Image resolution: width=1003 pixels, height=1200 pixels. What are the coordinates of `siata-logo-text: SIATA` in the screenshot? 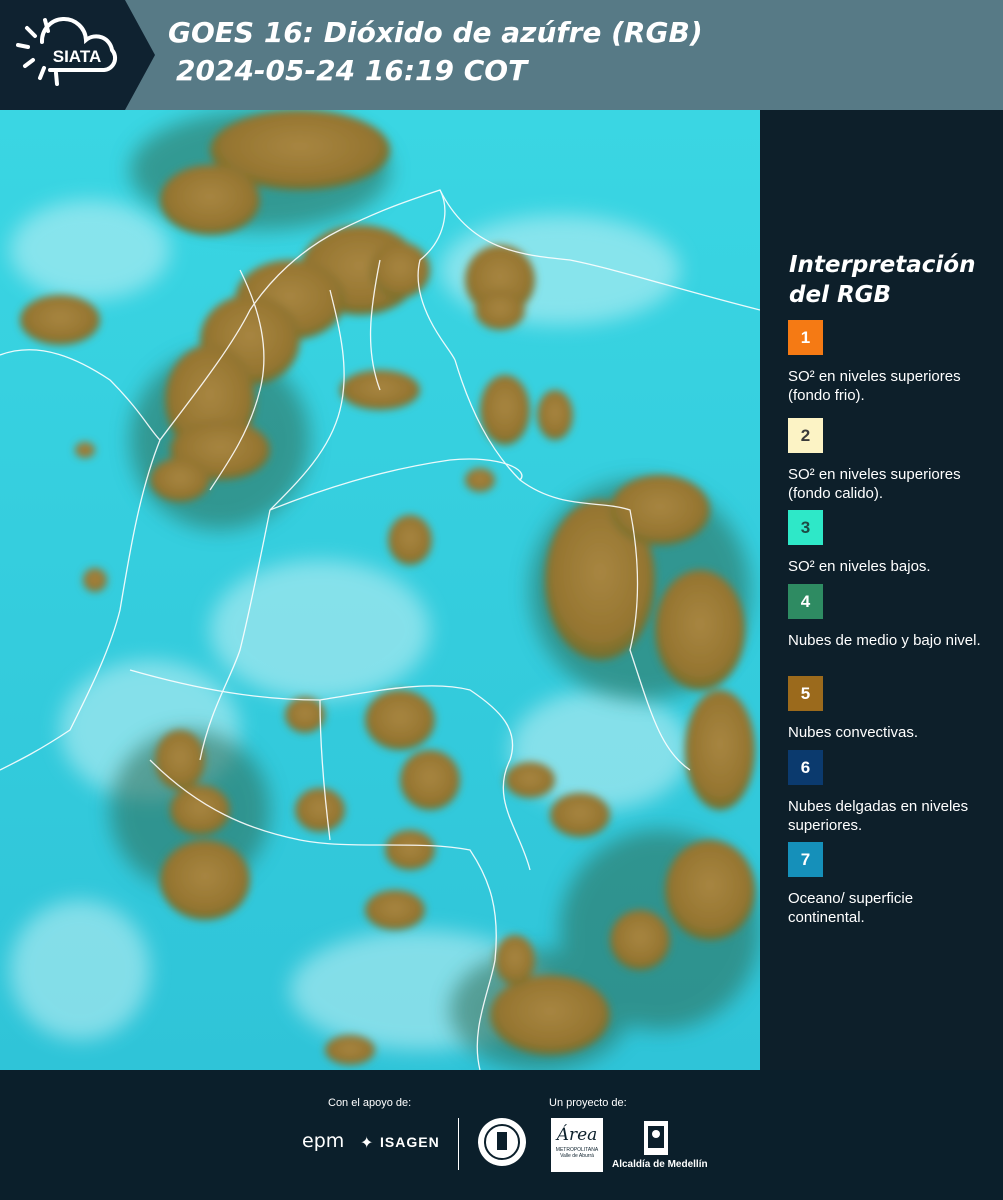 It's located at (77, 56).